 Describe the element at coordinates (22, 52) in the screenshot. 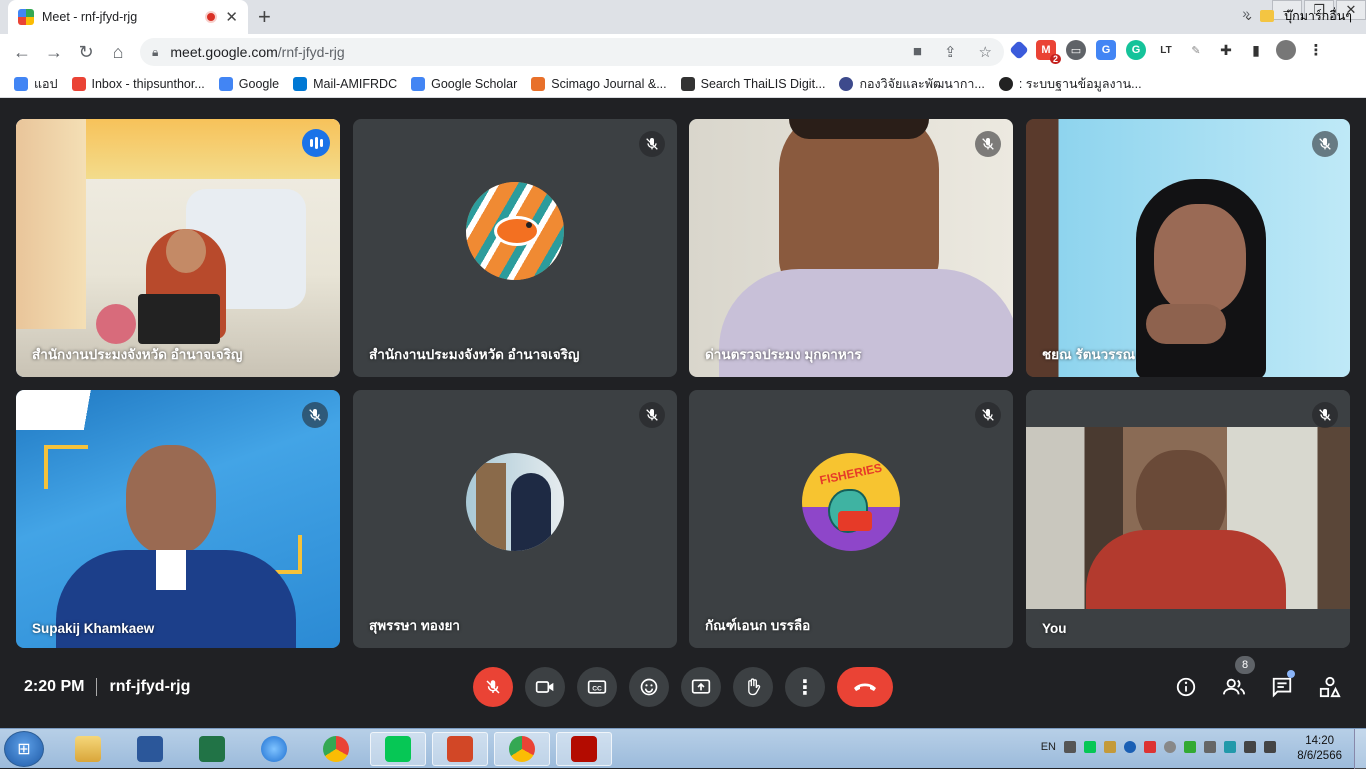

I see `back-arrow-icon: ←` at that location.